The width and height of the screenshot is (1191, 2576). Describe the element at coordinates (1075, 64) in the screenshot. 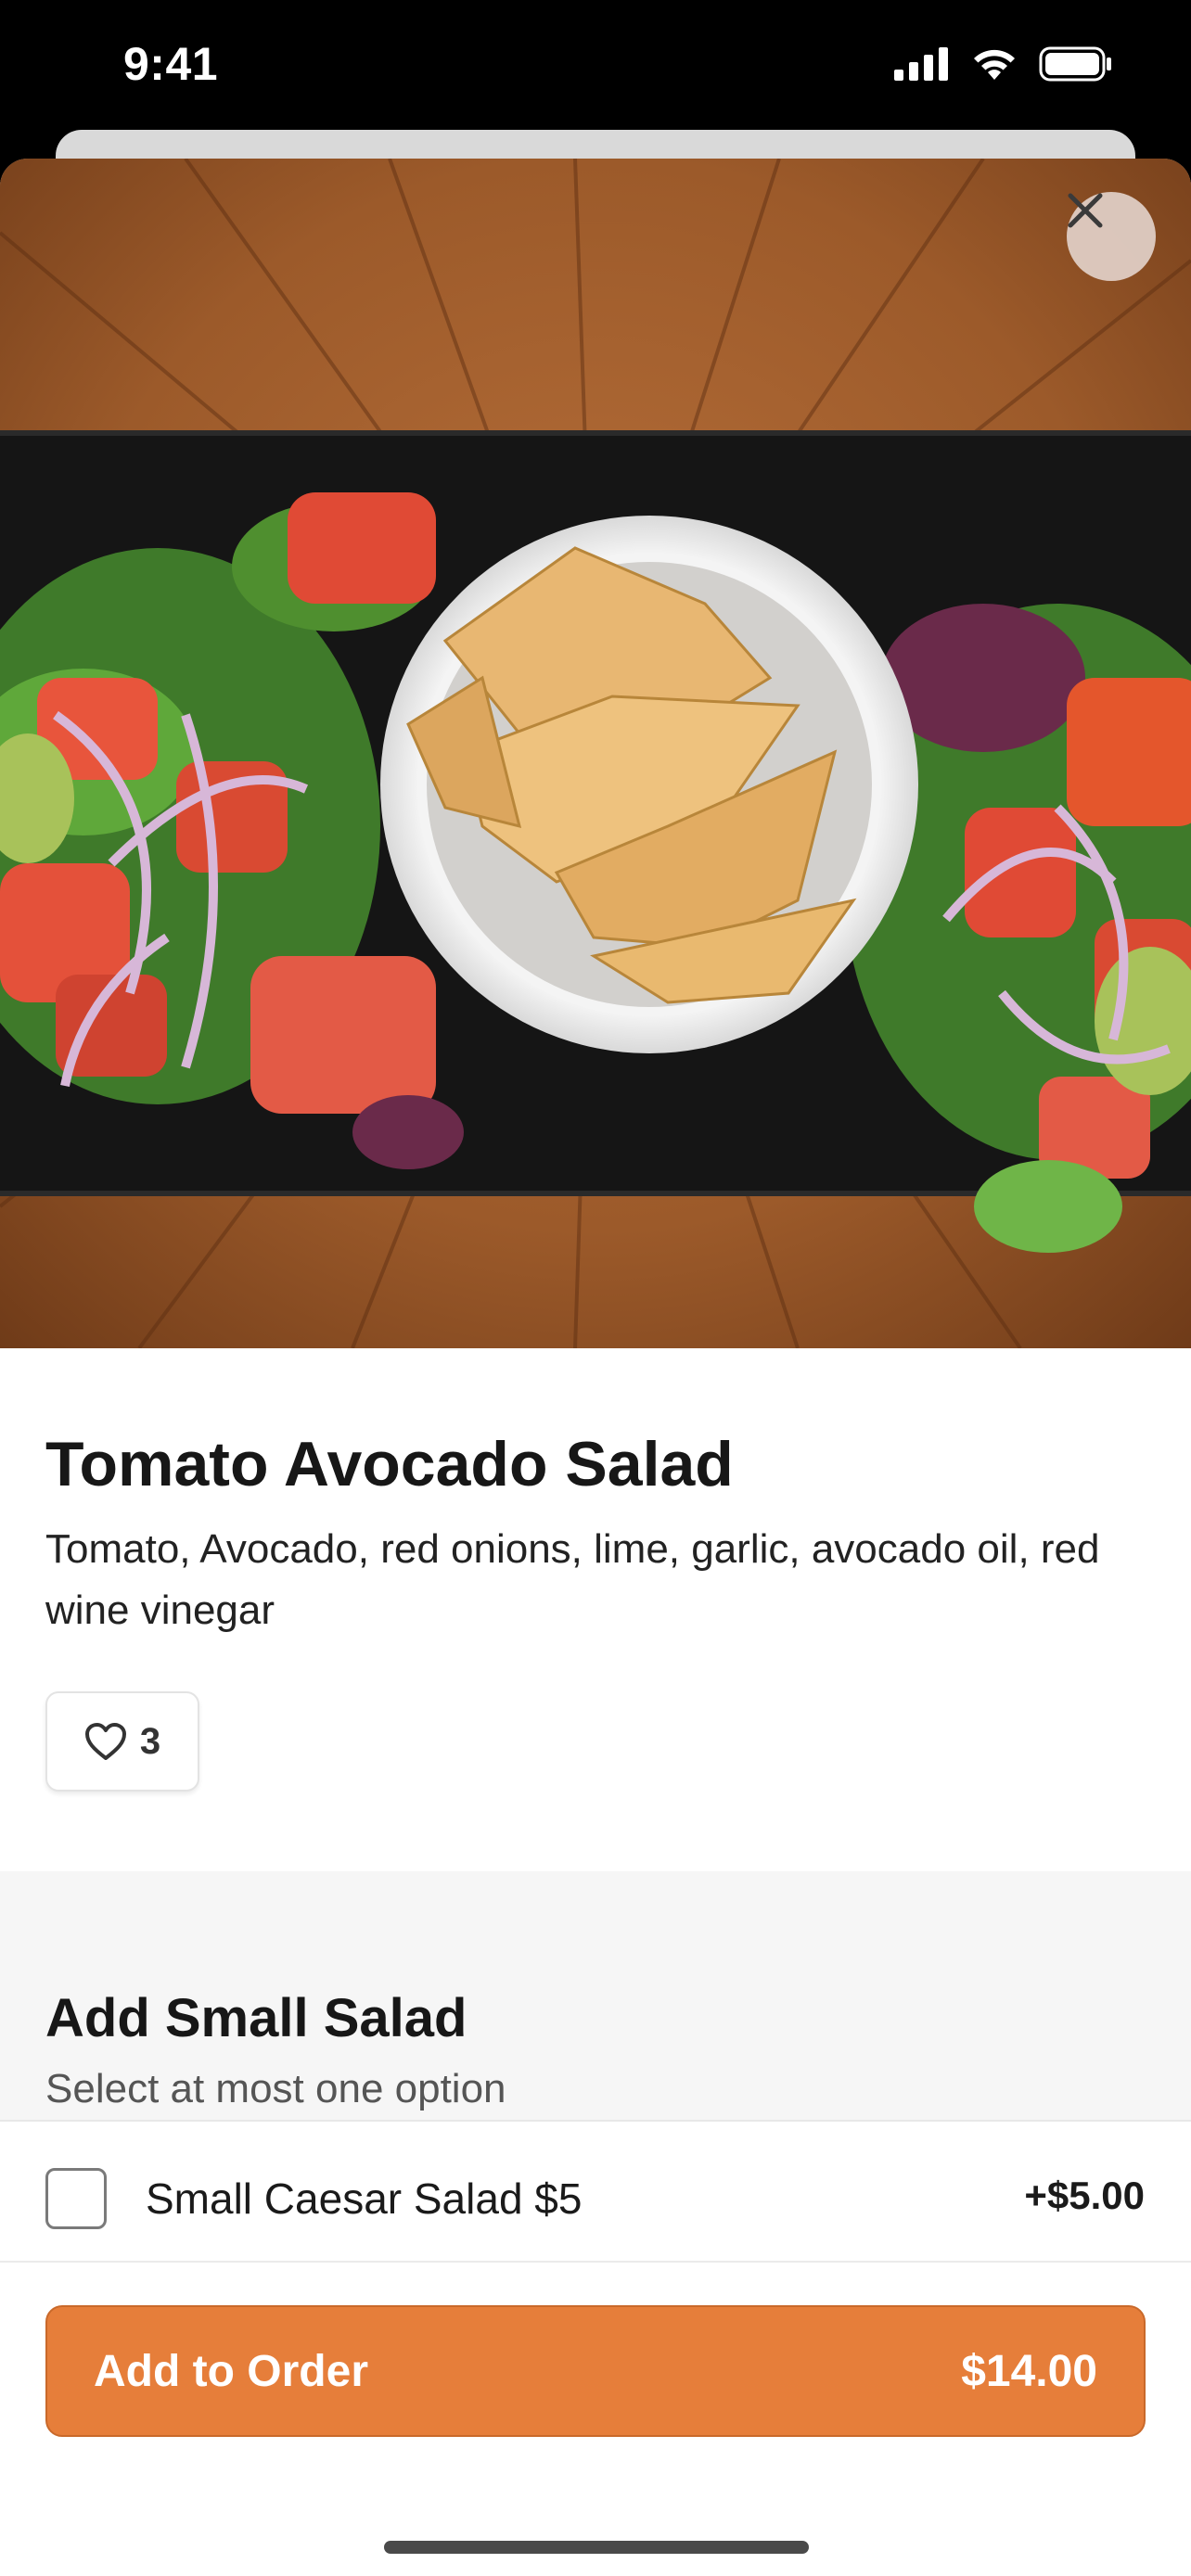

I see `battery-icon` at that location.